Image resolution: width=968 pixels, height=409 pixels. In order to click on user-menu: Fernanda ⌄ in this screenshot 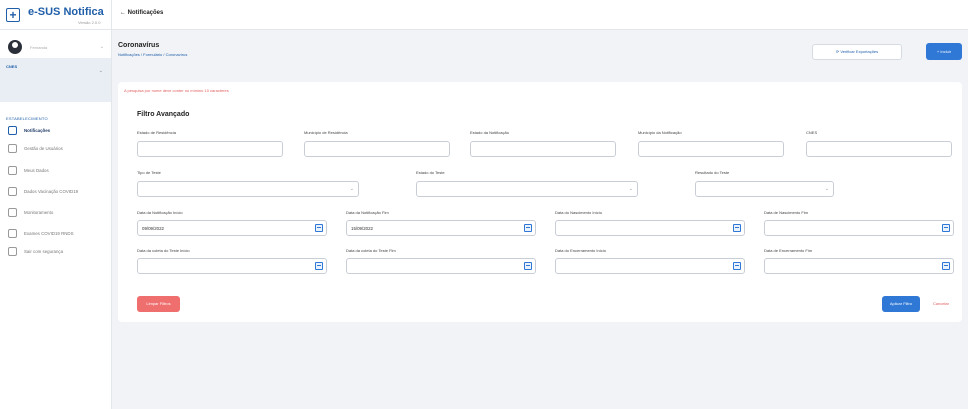, I will do `click(56, 48)`.